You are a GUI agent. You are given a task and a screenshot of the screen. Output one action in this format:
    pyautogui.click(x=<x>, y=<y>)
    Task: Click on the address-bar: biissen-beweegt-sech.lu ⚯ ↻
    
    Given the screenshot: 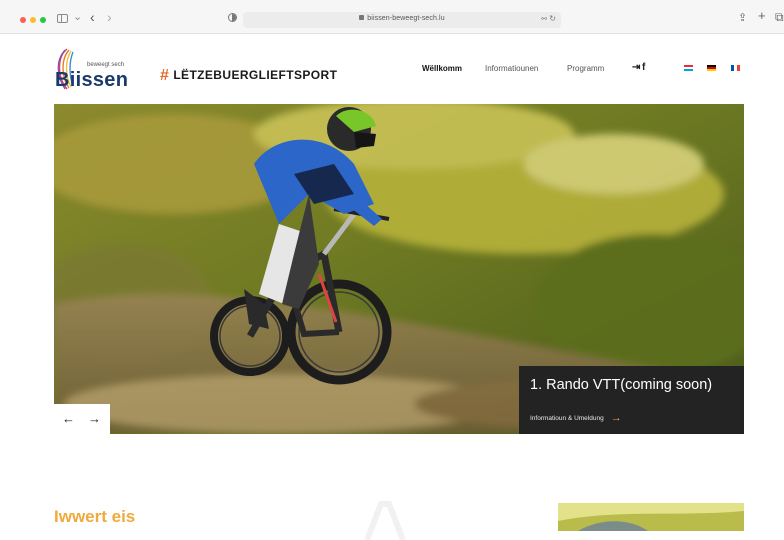 What is the action you would take?
    pyautogui.click(x=402, y=20)
    